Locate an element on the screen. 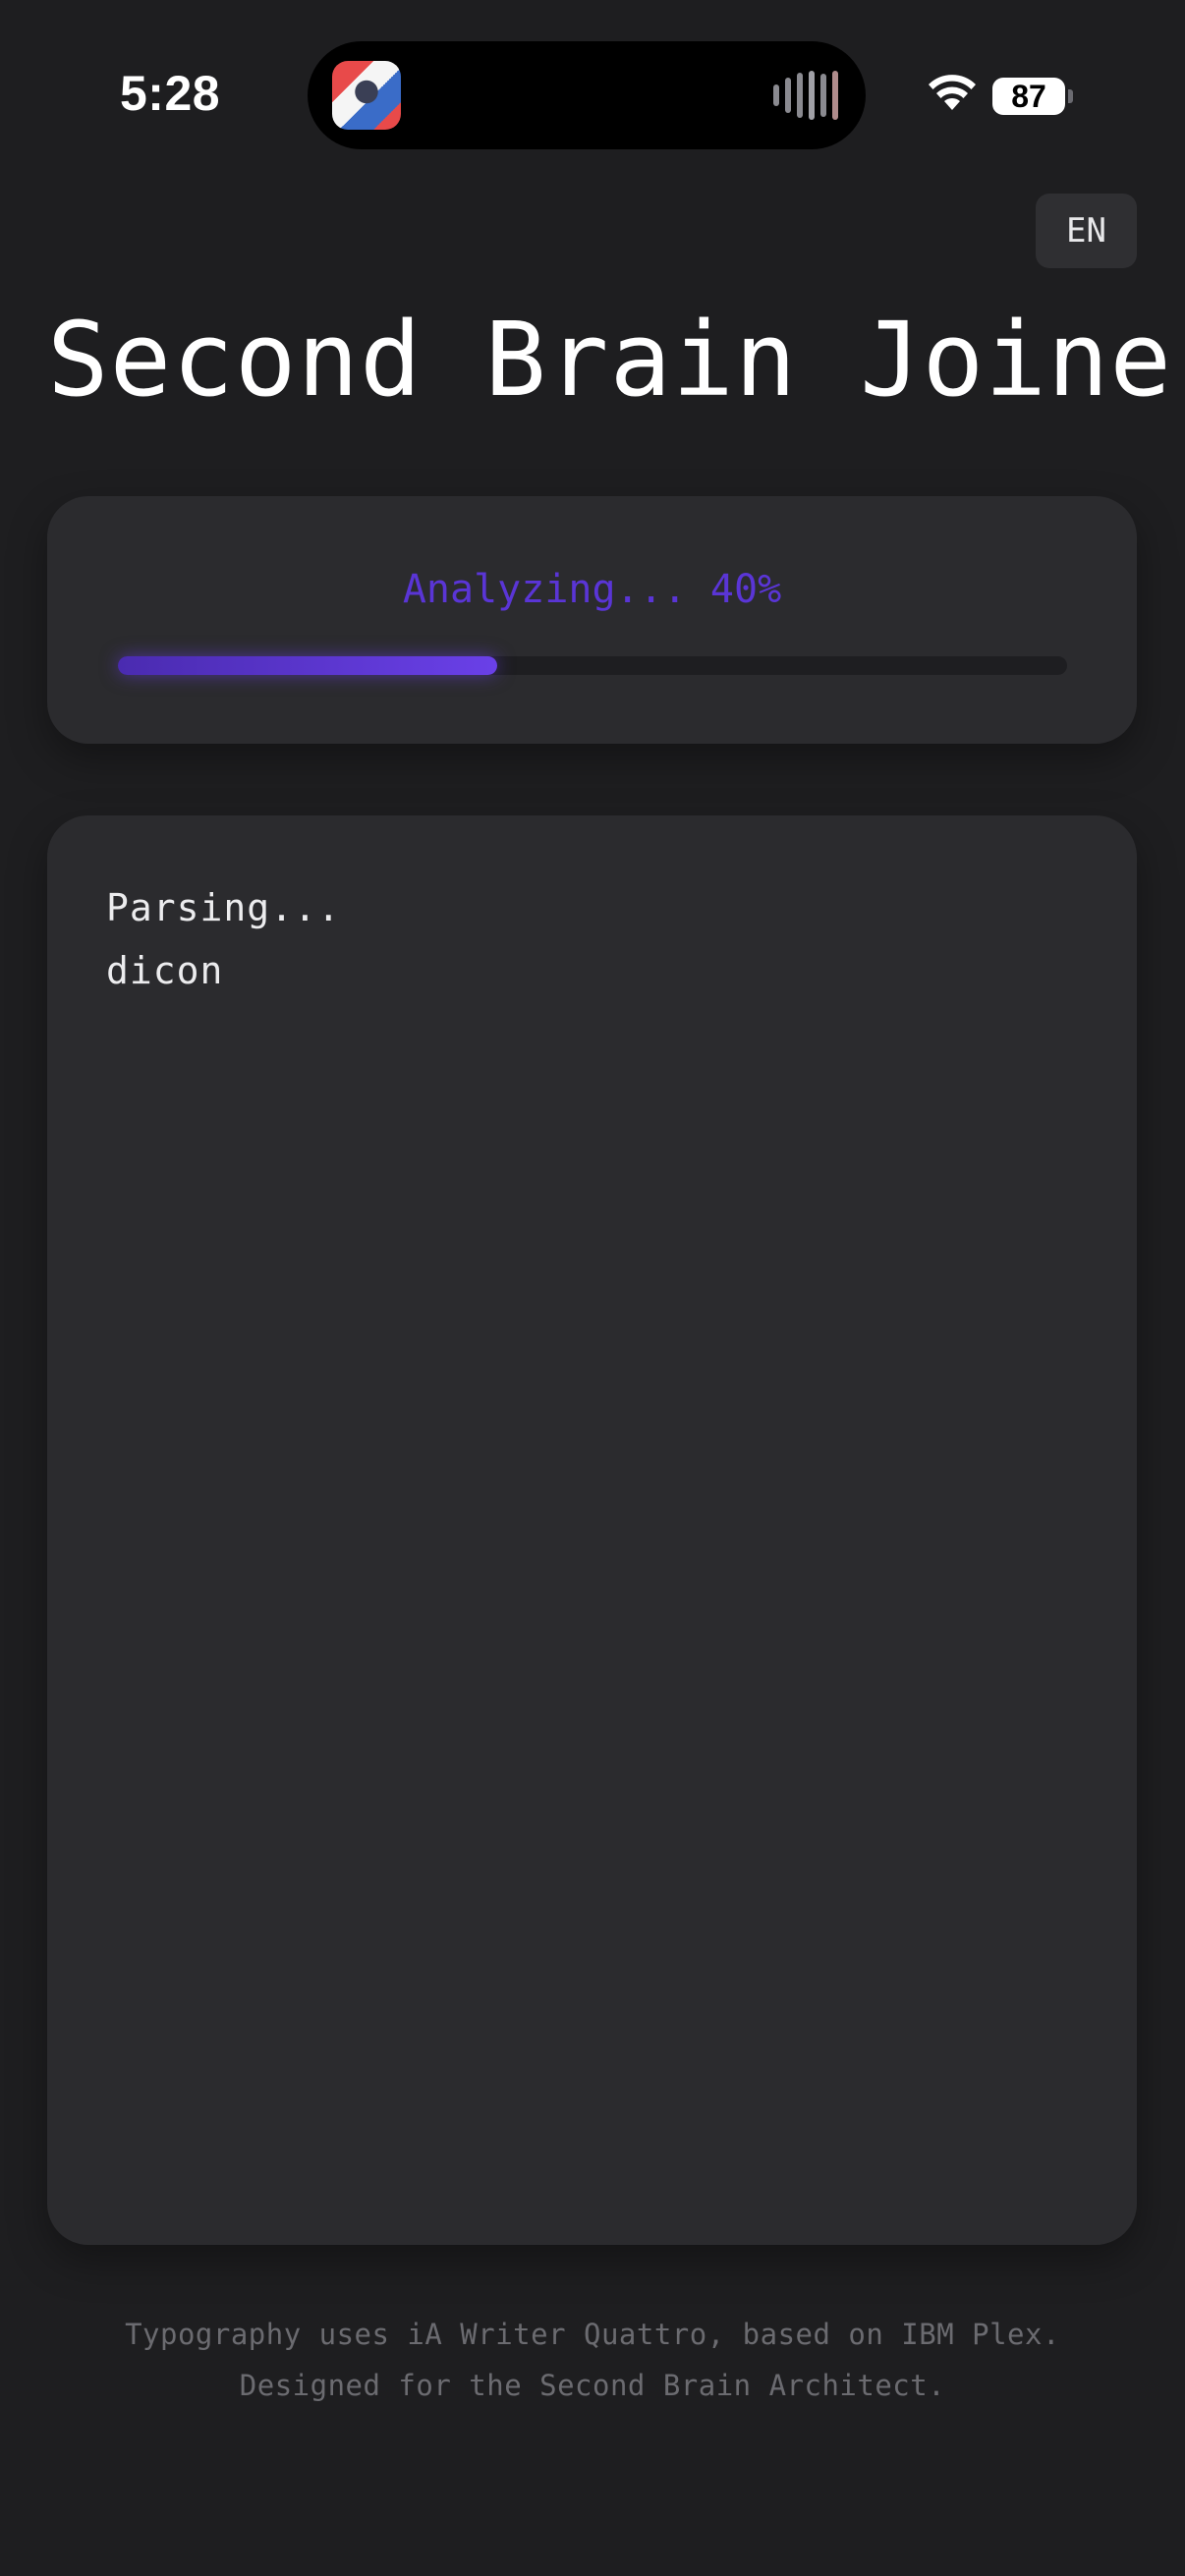 This screenshot has width=1185, height=2576. progress-bar is located at coordinates (592, 665).